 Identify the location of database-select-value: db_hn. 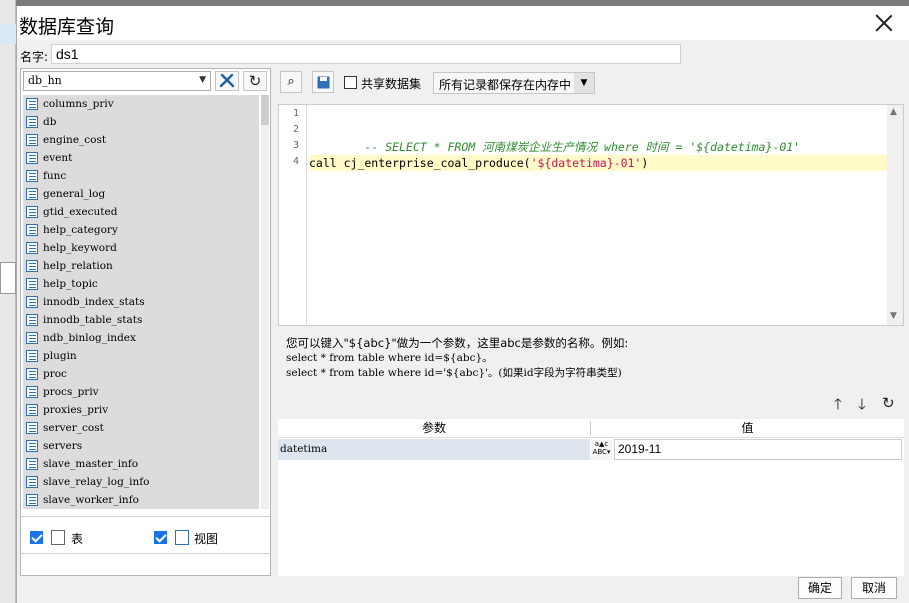
(45, 80).